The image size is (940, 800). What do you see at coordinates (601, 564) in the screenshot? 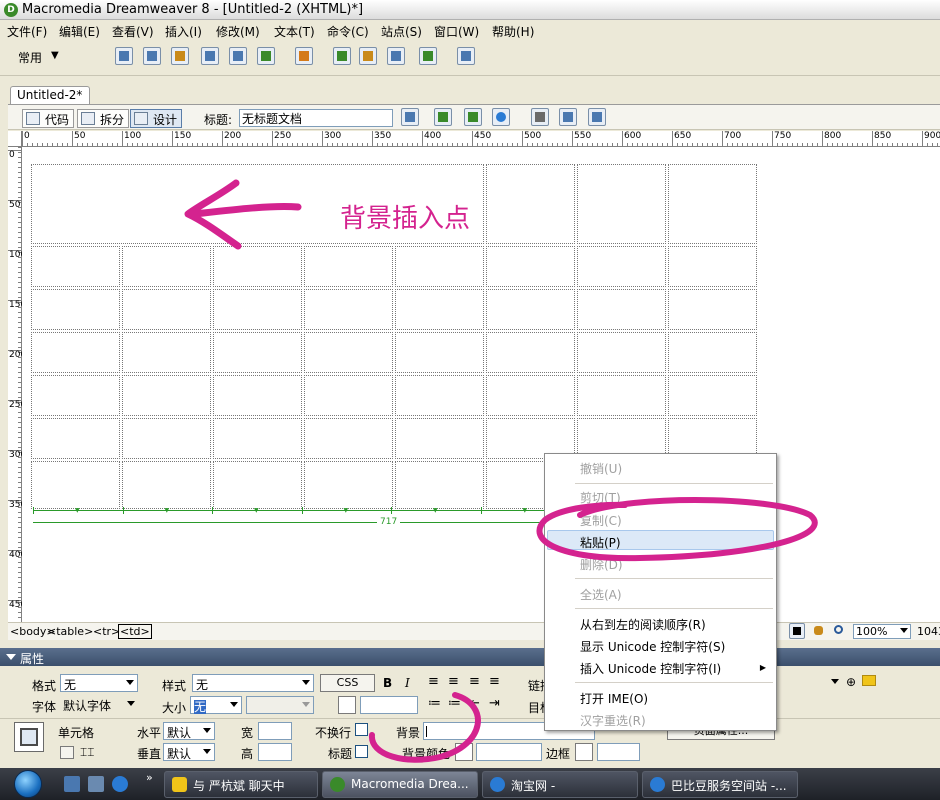
I see `menu-delete: 删除(D)` at bounding box center [601, 564].